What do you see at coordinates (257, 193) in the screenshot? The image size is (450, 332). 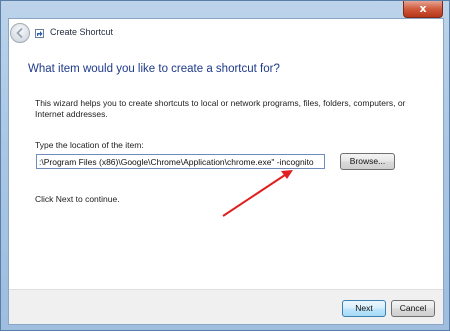 I see `annotation-arrow` at bounding box center [257, 193].